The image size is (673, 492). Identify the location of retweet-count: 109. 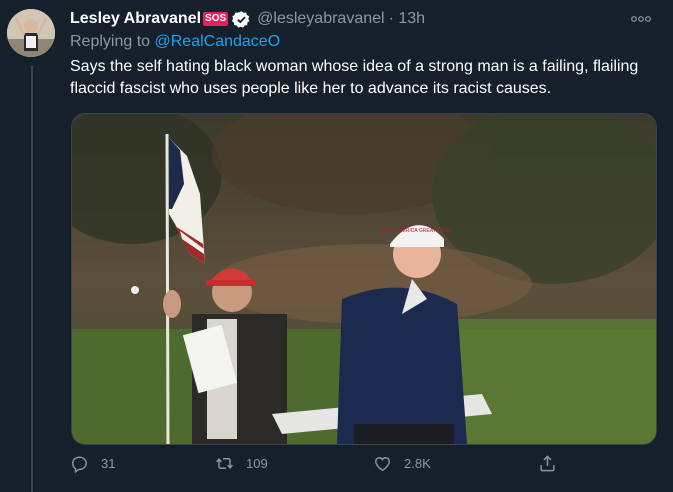
(257, 463).